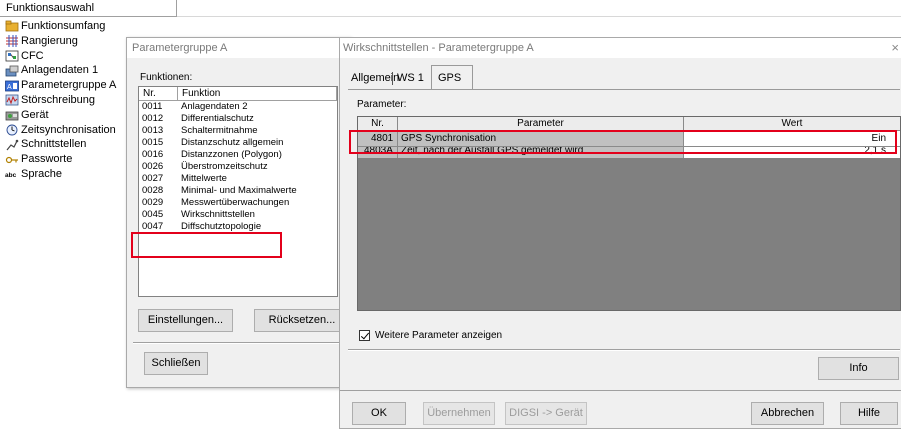 The height and width of the screenshot is (430, 901). What do you see at coordinates (152, 106) in the screenshot?
I see `list-item-nr: 0011` at bounding box center [152, 106].